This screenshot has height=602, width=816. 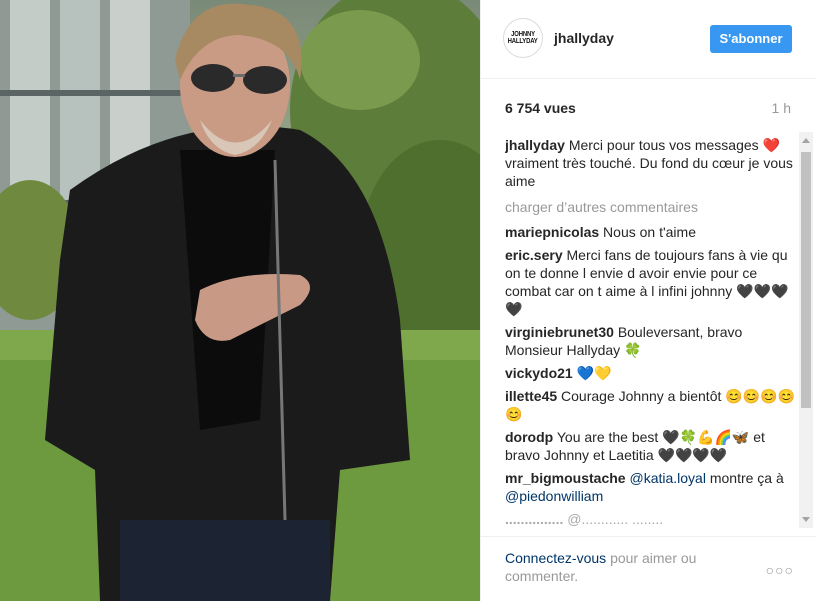 I want to click on avatar-text-line2: HALLYDAY, so click(x=523, y=41).